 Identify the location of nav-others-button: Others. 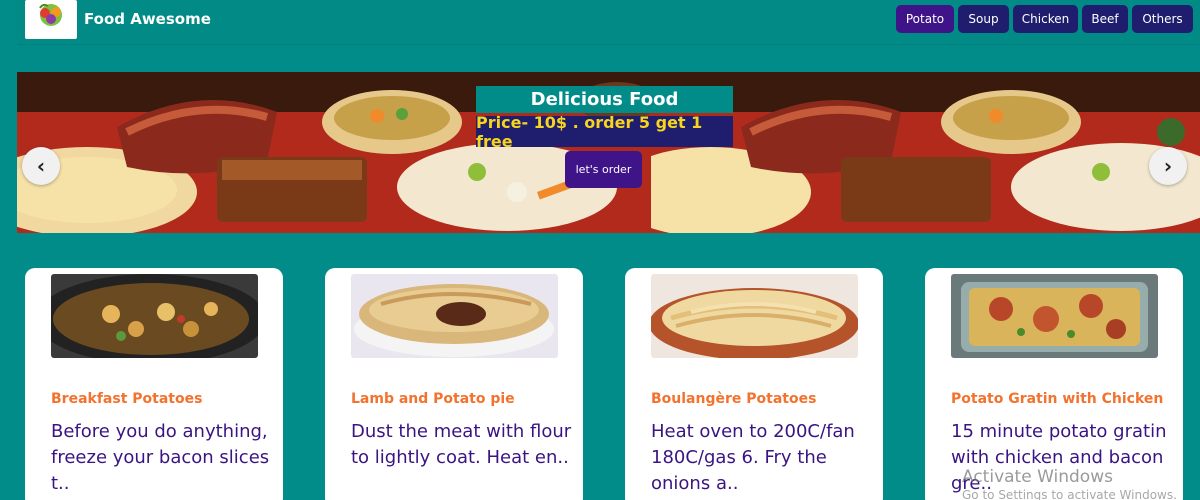
(1162, 19).